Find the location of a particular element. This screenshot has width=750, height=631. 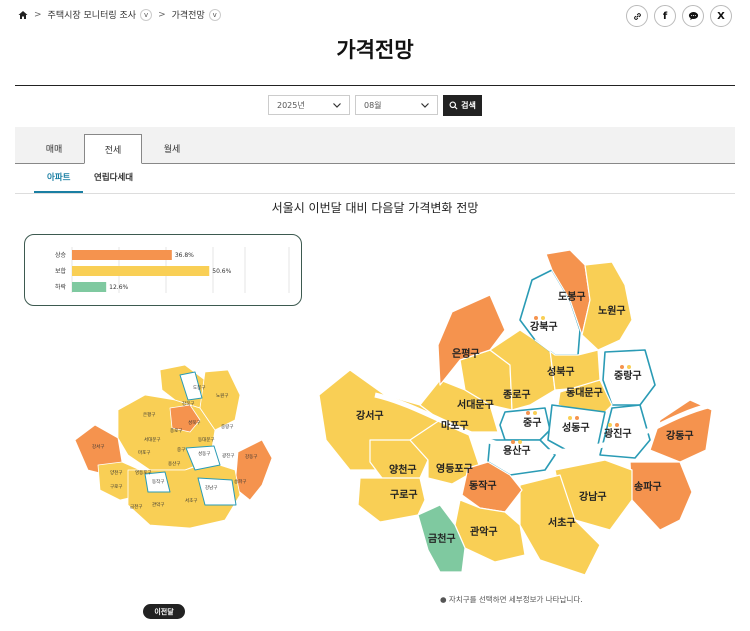

small-label-jungnang: 중랑구 is located at coordinates (227, 426).